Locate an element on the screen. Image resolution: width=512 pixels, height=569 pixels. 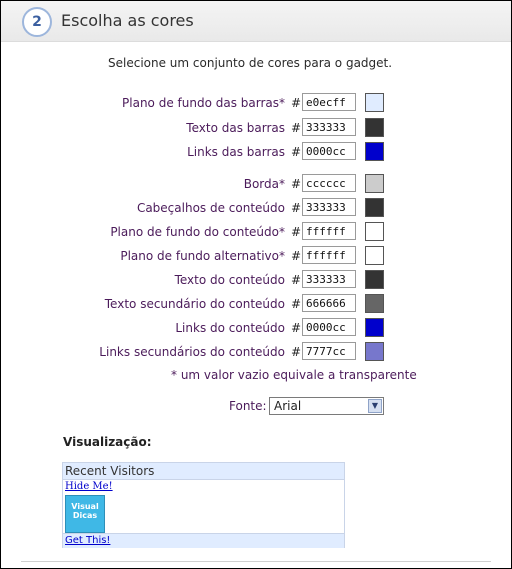
color-row: Texto do conteúdo #333333 is located at coordinates (256, 281).